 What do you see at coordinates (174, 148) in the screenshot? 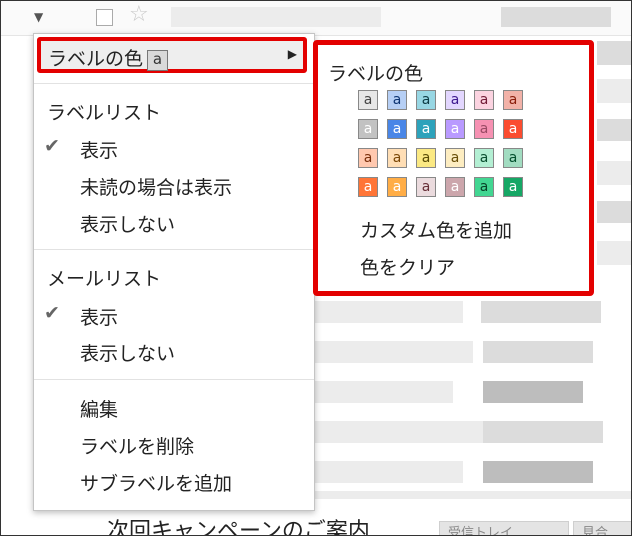
I see `menu-item-label-list-show: ✔ 表示` at bounding box center [174, 148].